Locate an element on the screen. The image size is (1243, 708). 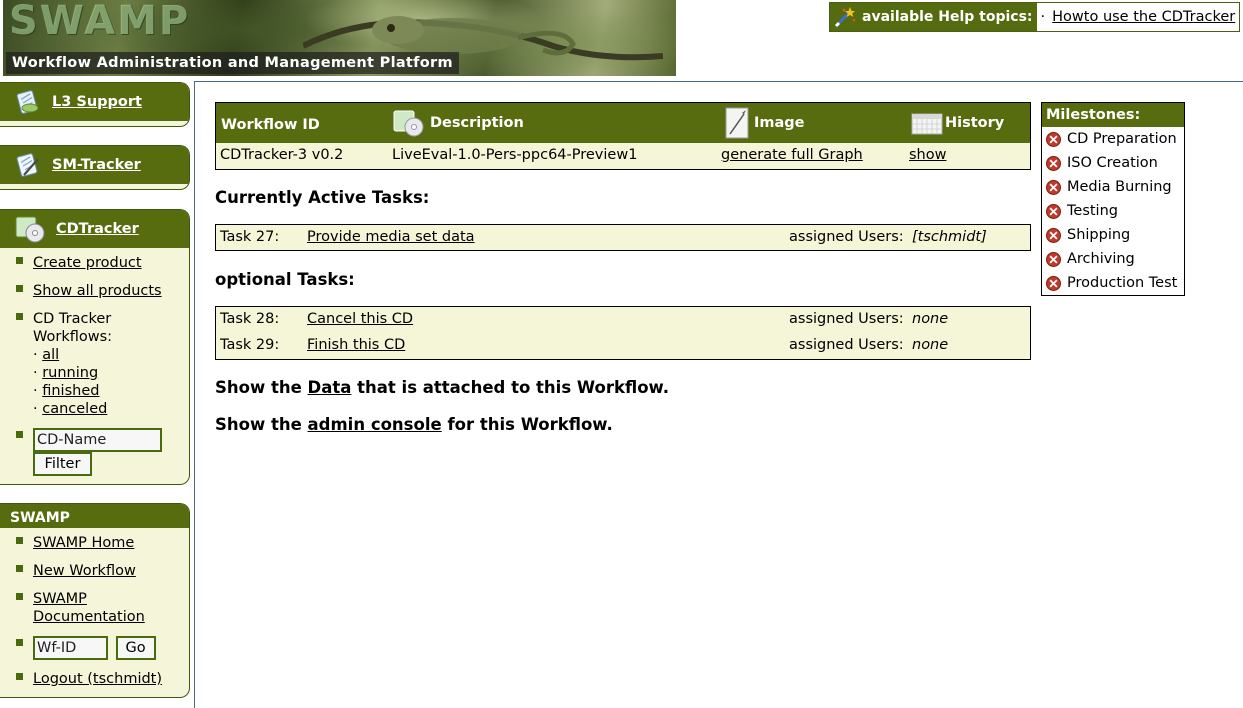
swamp-documentation-link: SWAMP Documentation is located at coordinates (93, 608).